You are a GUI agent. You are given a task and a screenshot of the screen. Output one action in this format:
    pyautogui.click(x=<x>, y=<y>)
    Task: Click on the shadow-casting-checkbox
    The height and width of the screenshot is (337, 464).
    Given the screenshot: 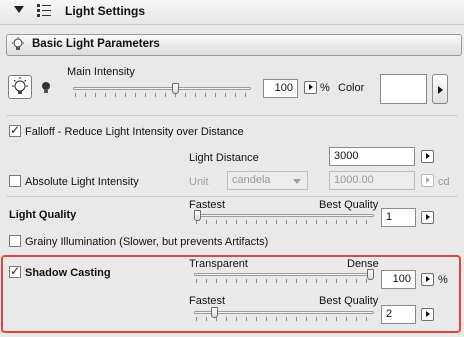 What is the action you would take?
    pyautogui.click(x=15, y=271)
    